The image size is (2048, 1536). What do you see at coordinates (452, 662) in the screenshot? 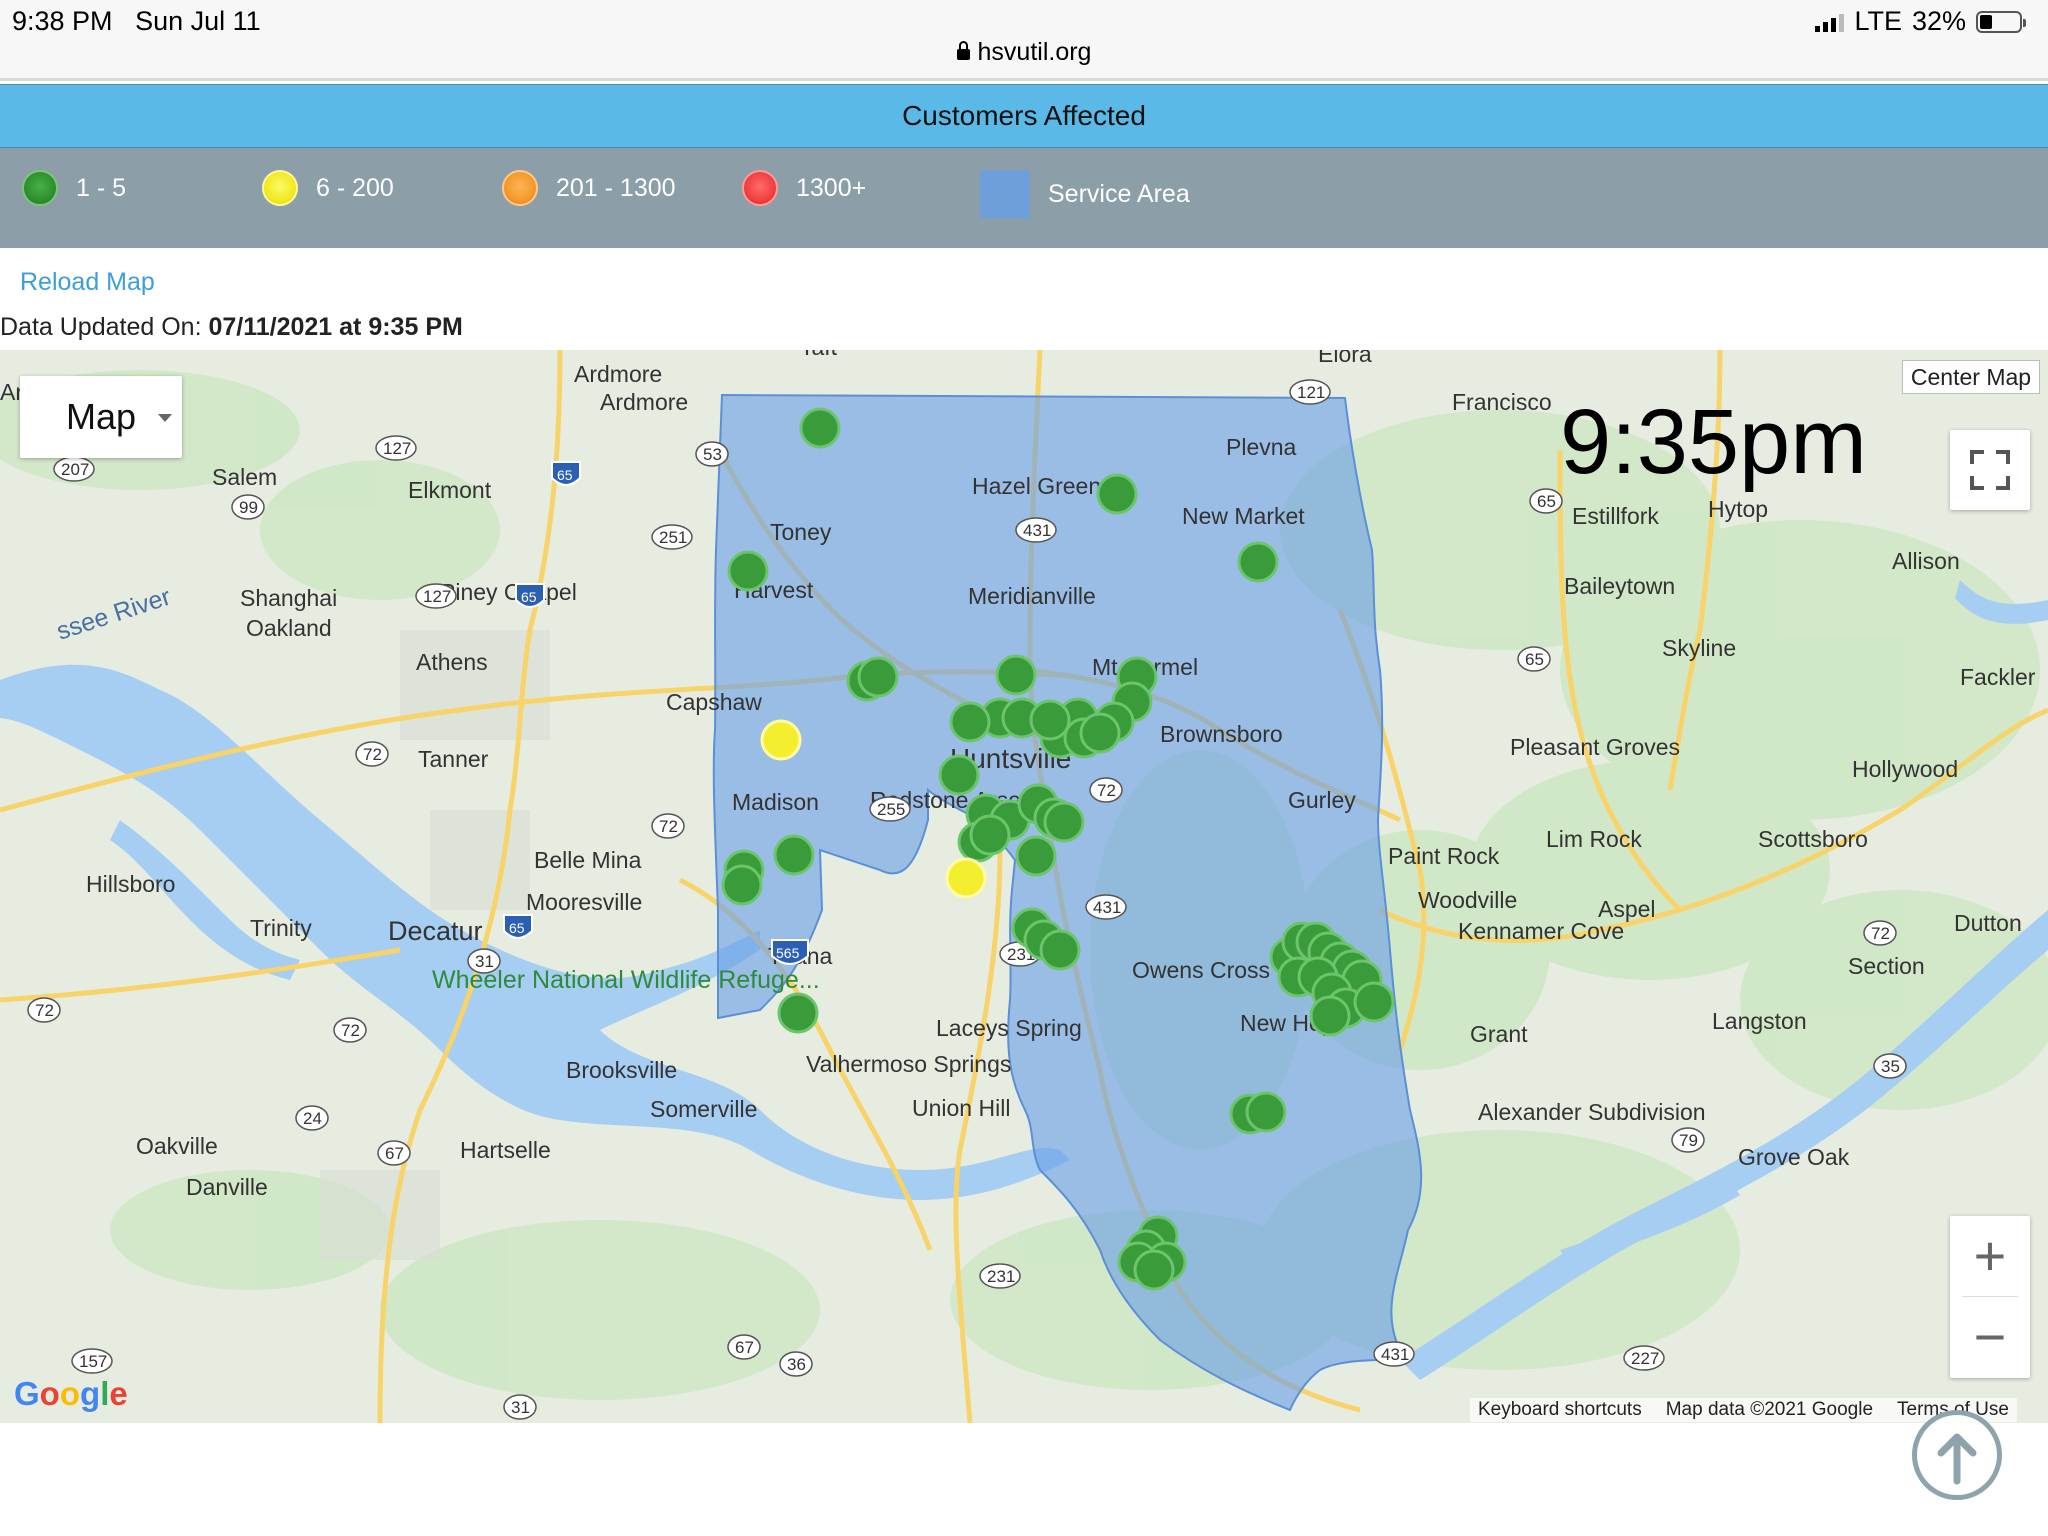
I see `place-label: Athens` at bounding box center [452, 662].